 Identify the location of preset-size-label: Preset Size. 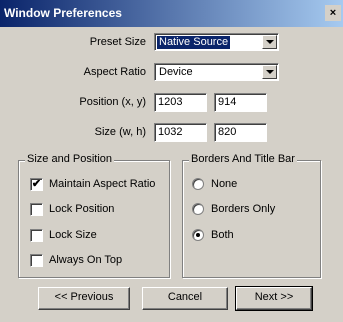
(117, 42).